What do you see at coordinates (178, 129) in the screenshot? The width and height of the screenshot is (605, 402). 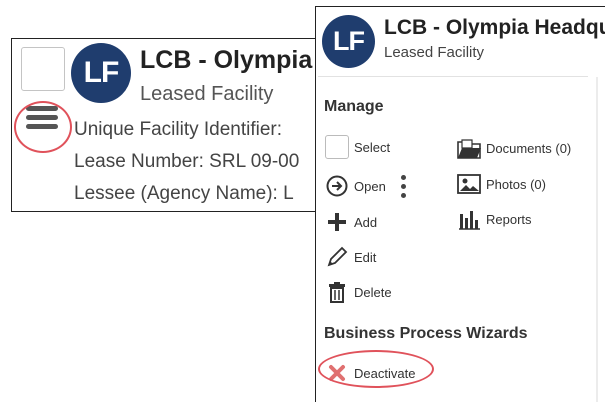 I see `field-unique-facility-identifier: Unique Facility Identifier:` at bounding box center [178, 129].